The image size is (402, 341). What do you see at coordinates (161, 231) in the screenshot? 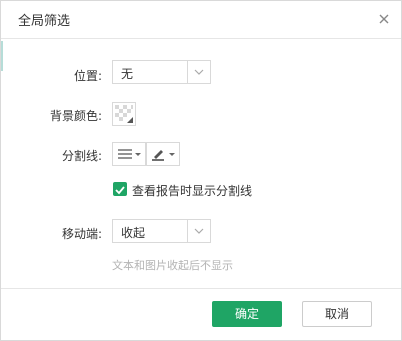
I see `mobile-select: 收起` at bounding box center [161, 231].